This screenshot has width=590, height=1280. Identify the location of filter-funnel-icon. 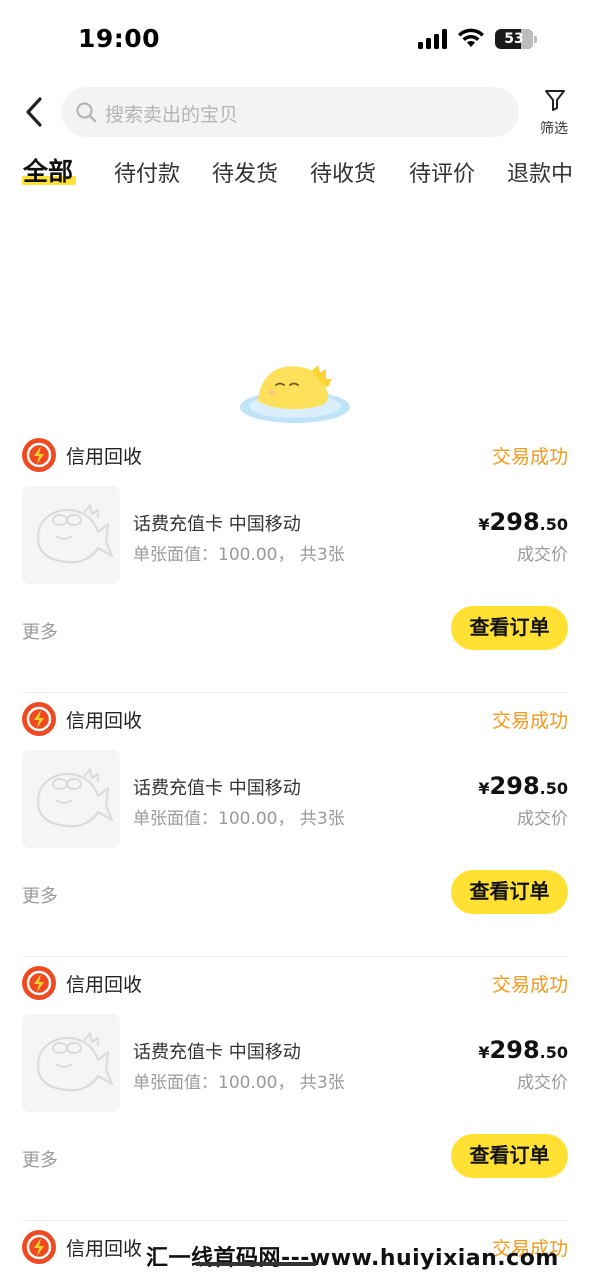
(555, 100).